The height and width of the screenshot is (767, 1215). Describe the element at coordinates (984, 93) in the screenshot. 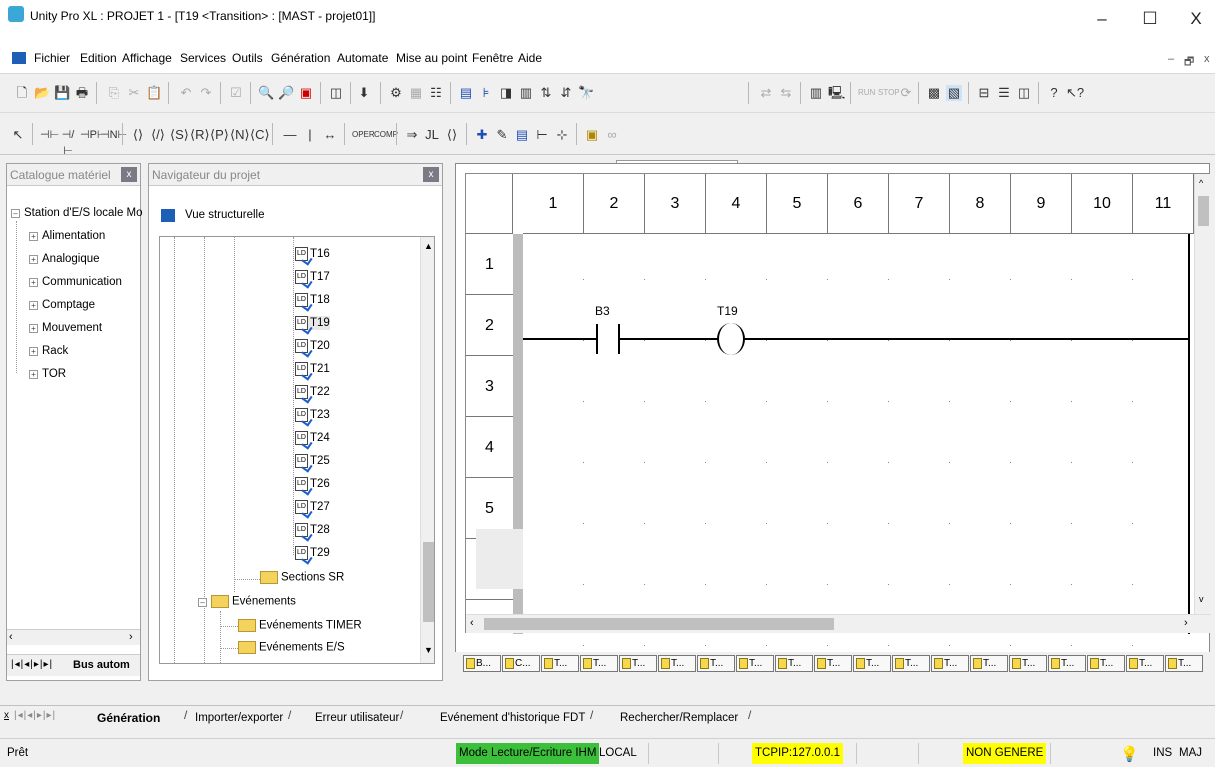

I see `diagnostics-icon: ⊟` at that location.